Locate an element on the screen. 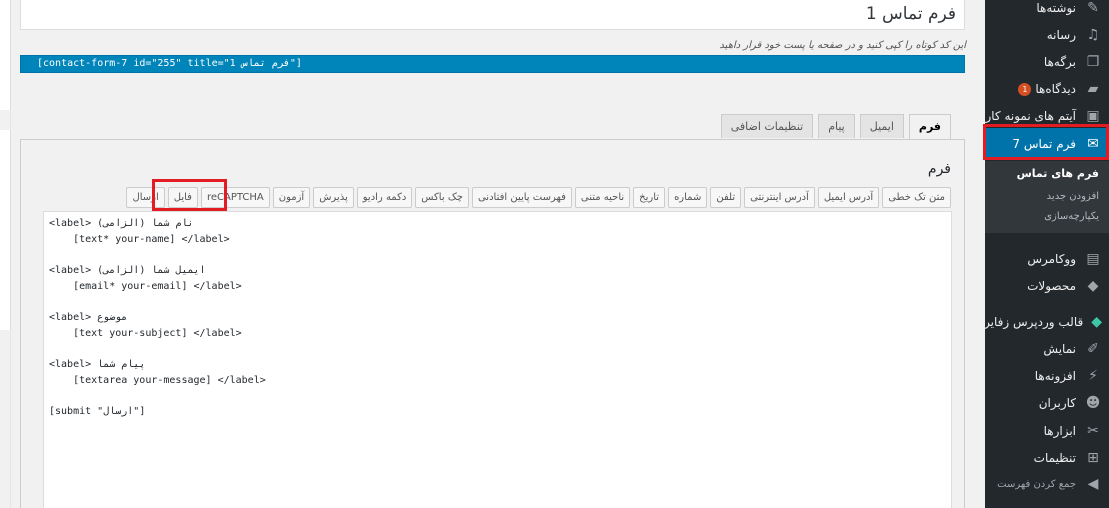 The image size is (1109, 508). sidebar-item-tools: ✂ ابزارها is located at coordinates (1047, 431).